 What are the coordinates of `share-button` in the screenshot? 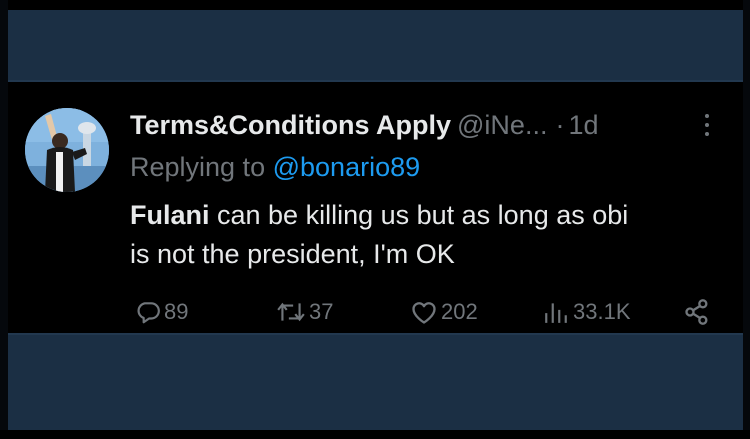 It's located at (698, 312).